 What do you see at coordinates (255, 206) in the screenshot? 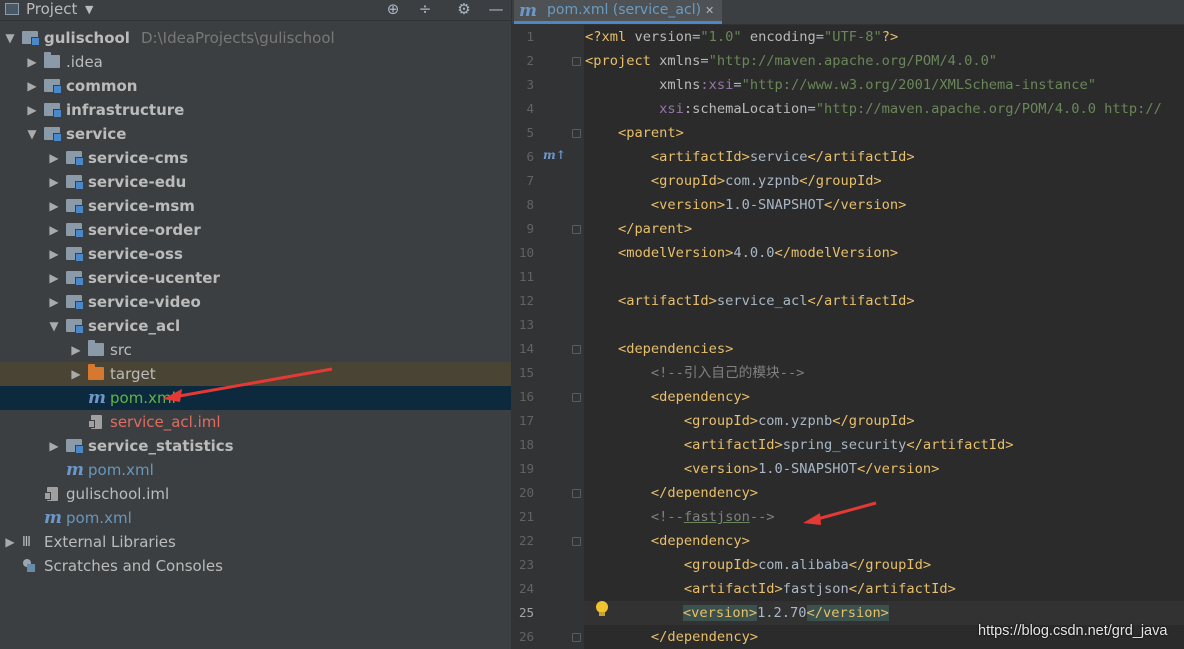
I see `tree-item: ▶ service-msm` at bounding box center [255, 206].